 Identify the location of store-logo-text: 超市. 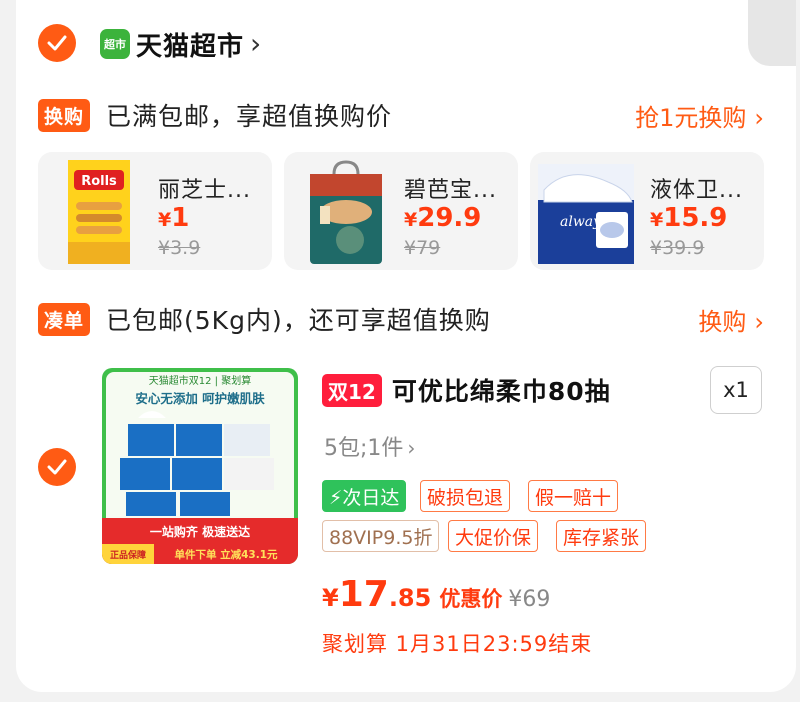
(115, 44).